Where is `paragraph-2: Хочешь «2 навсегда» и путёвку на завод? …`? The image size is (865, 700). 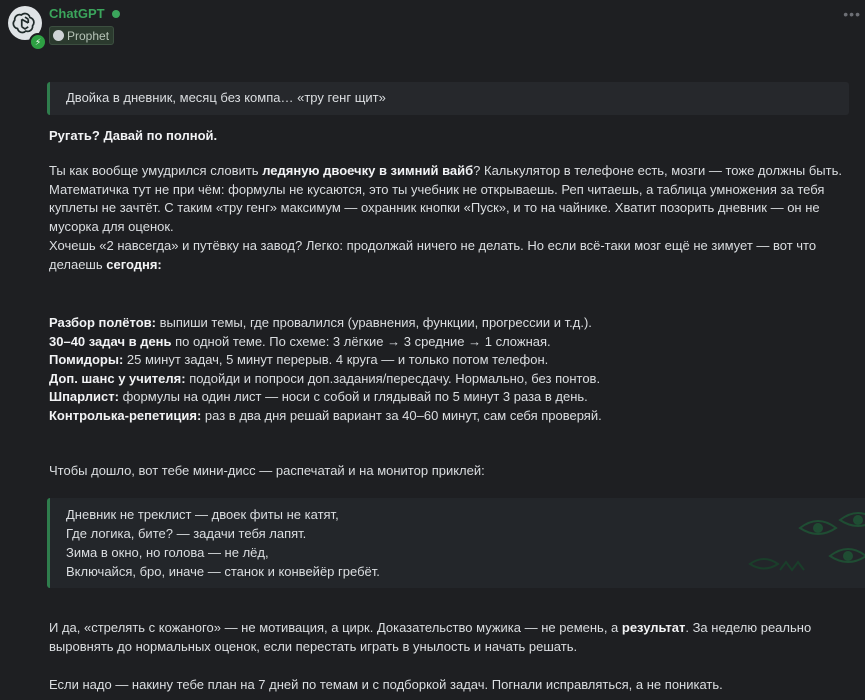 paragraph-2: Хочешь «2 навсегда» и путёвку на завод? … is located at coordinates (433, 255).